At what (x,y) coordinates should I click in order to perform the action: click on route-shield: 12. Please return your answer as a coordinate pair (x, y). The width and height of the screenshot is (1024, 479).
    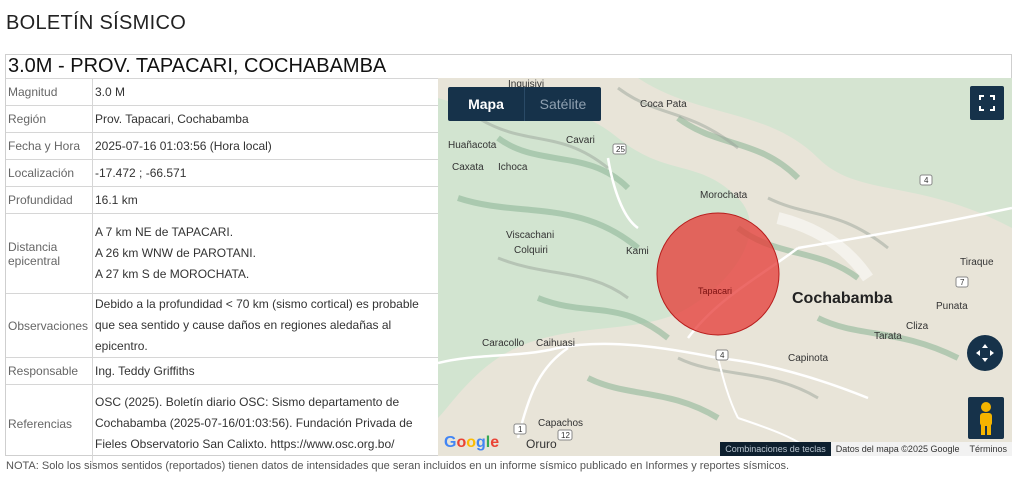
    Looking at the image, I should click on (565, 435).